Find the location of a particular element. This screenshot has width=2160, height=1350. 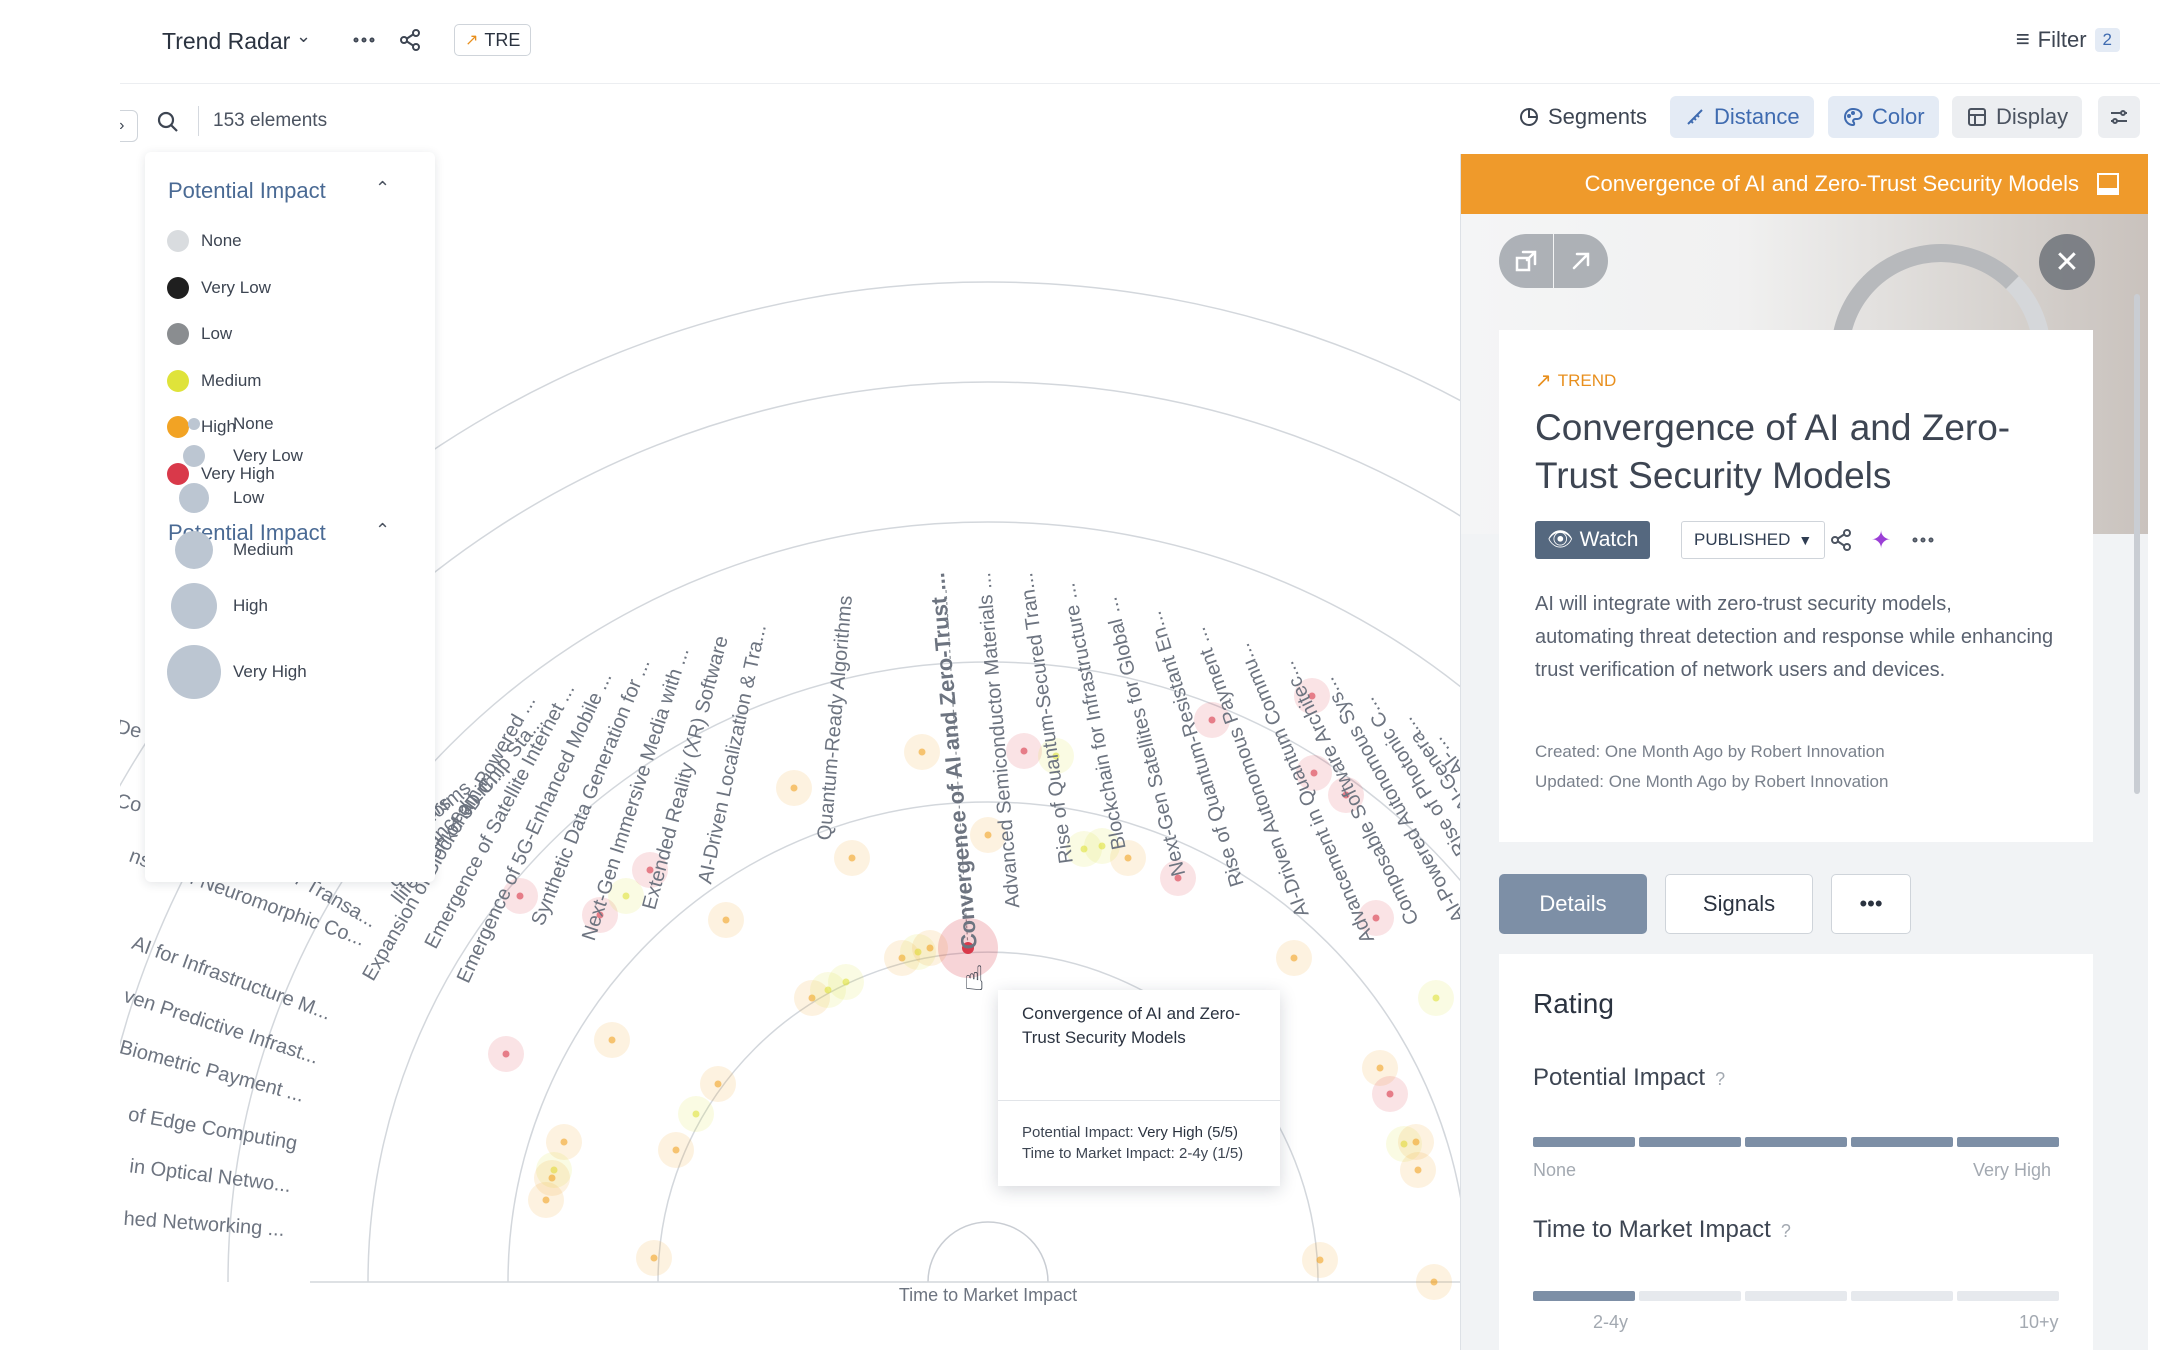

tab-signals: Signals is located at coordinates (1739, 904).